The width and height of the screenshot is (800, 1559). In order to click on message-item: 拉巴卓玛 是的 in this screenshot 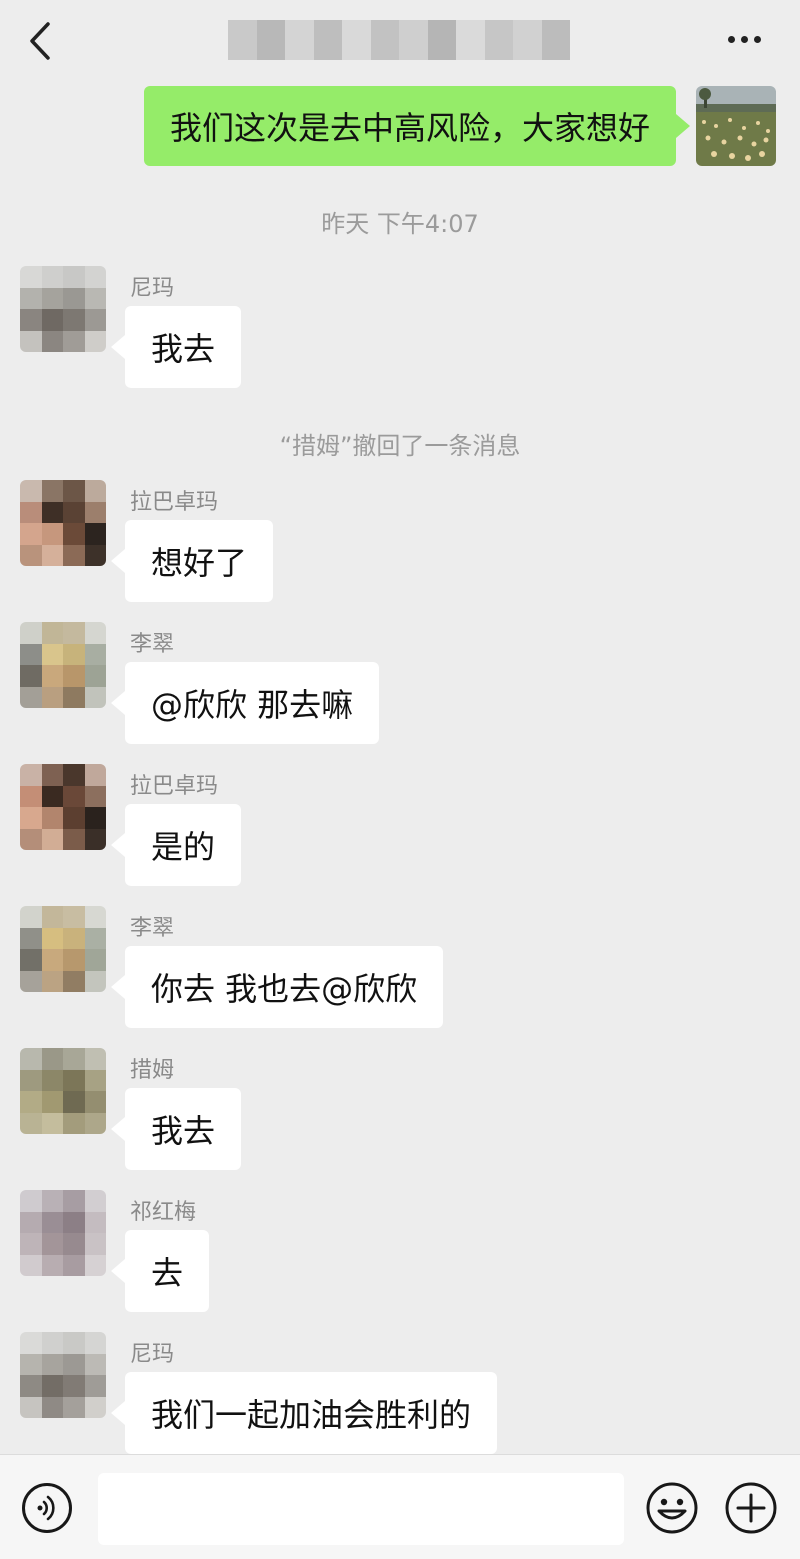, I will do `click(400, 834)`.